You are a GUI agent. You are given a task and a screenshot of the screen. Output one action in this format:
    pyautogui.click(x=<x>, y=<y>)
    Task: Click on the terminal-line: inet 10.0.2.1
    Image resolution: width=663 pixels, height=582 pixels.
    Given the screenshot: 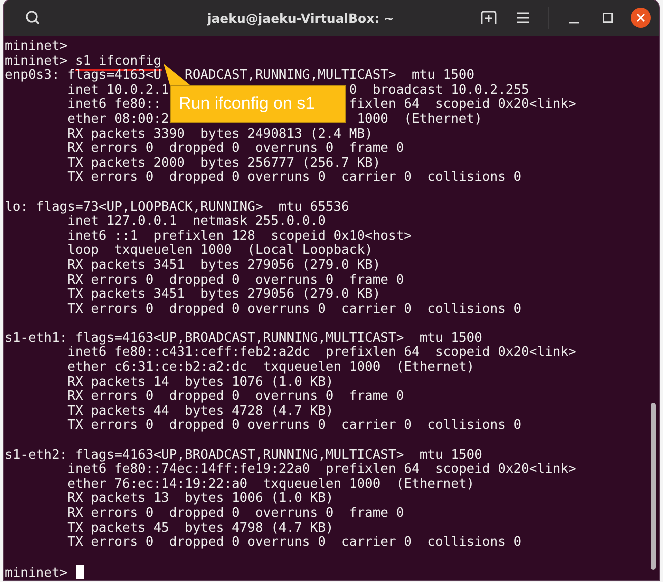 What is the action you would take?
    pyautogui.click(x=118, y=90)
    